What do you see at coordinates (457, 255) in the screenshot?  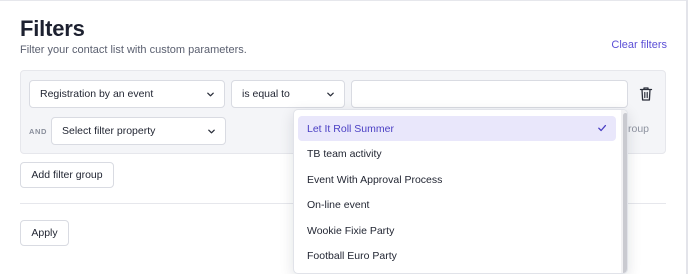 I see `dropdown-option: Football Euro Party` at bounding box center [457, 255].